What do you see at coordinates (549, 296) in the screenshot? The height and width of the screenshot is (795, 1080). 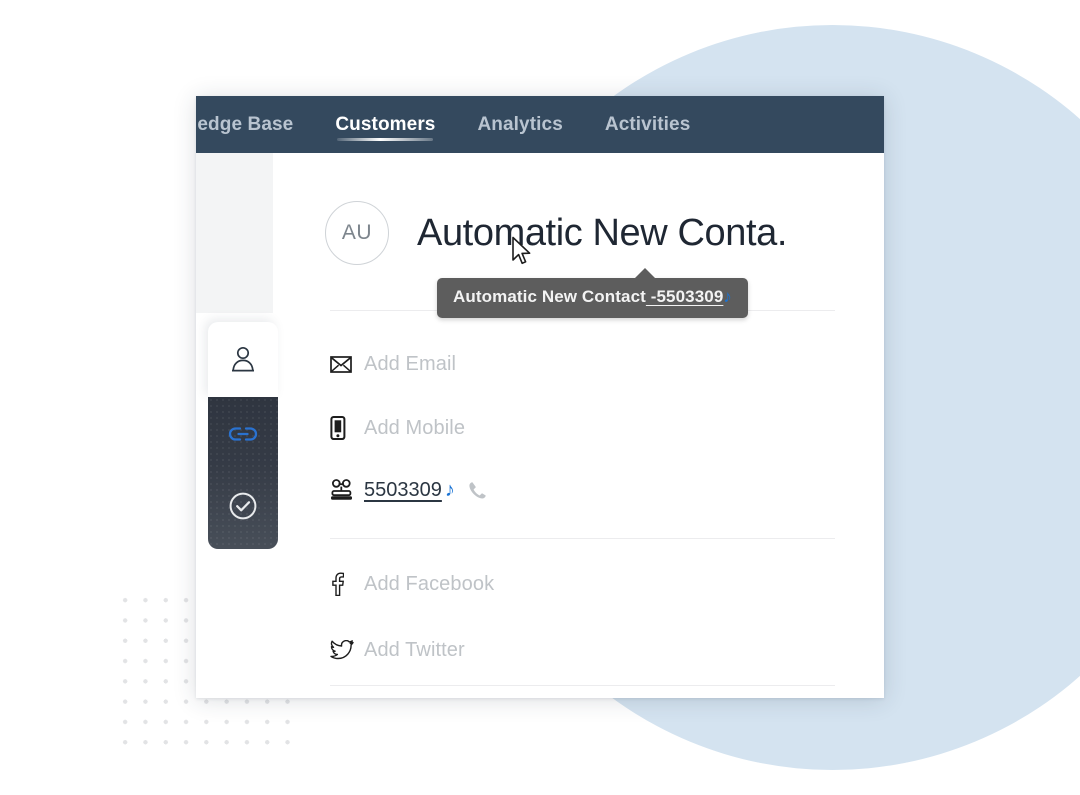 I see `tooltip-text: Automatic New Contact` at bounding box center [549, 296].